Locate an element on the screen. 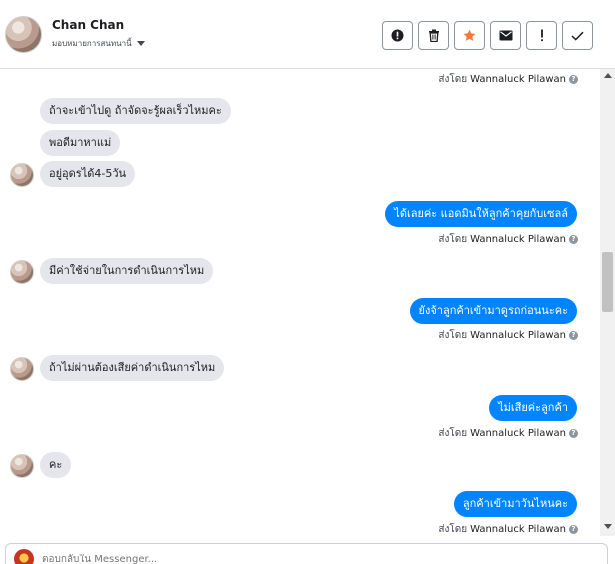  trash-icon is located at coordinates (433, 35).